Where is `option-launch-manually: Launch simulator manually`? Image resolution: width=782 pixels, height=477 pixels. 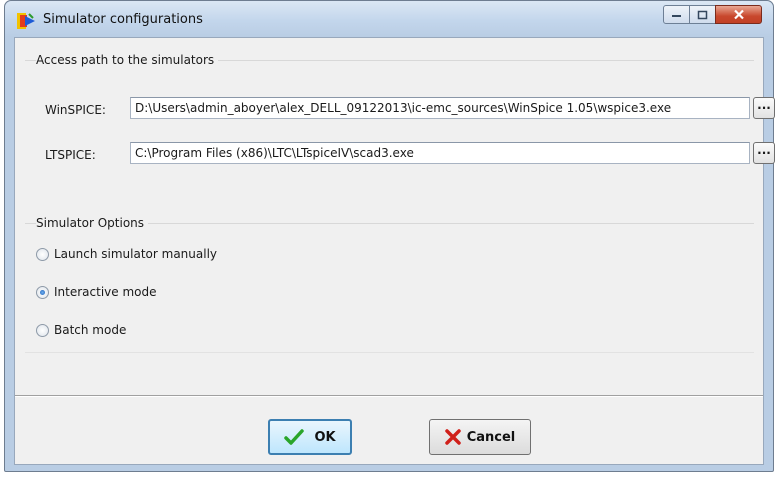 option-launch-manually: Launch simulator manually is located at coordinates (126, 254).